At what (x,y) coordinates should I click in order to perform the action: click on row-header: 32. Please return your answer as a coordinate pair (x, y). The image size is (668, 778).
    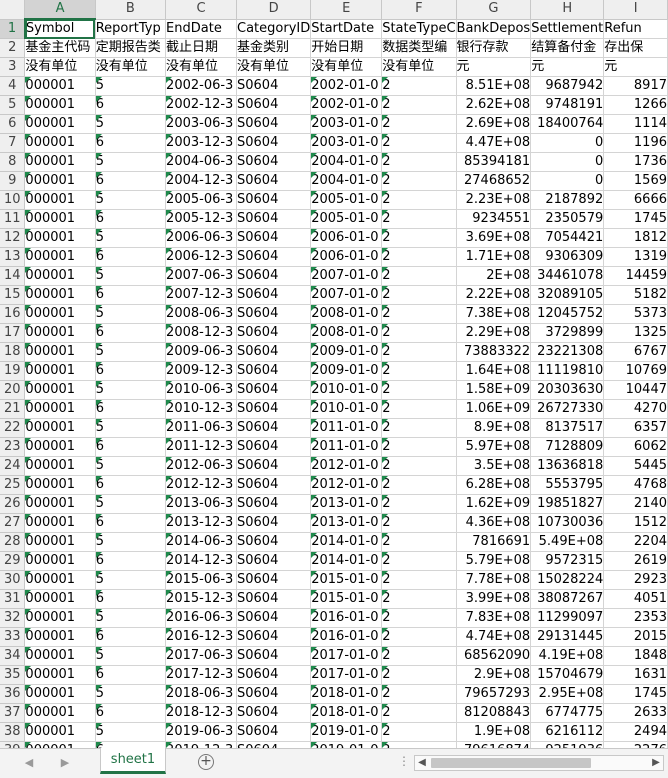
    Looking at the image, I should click on (13, 618).